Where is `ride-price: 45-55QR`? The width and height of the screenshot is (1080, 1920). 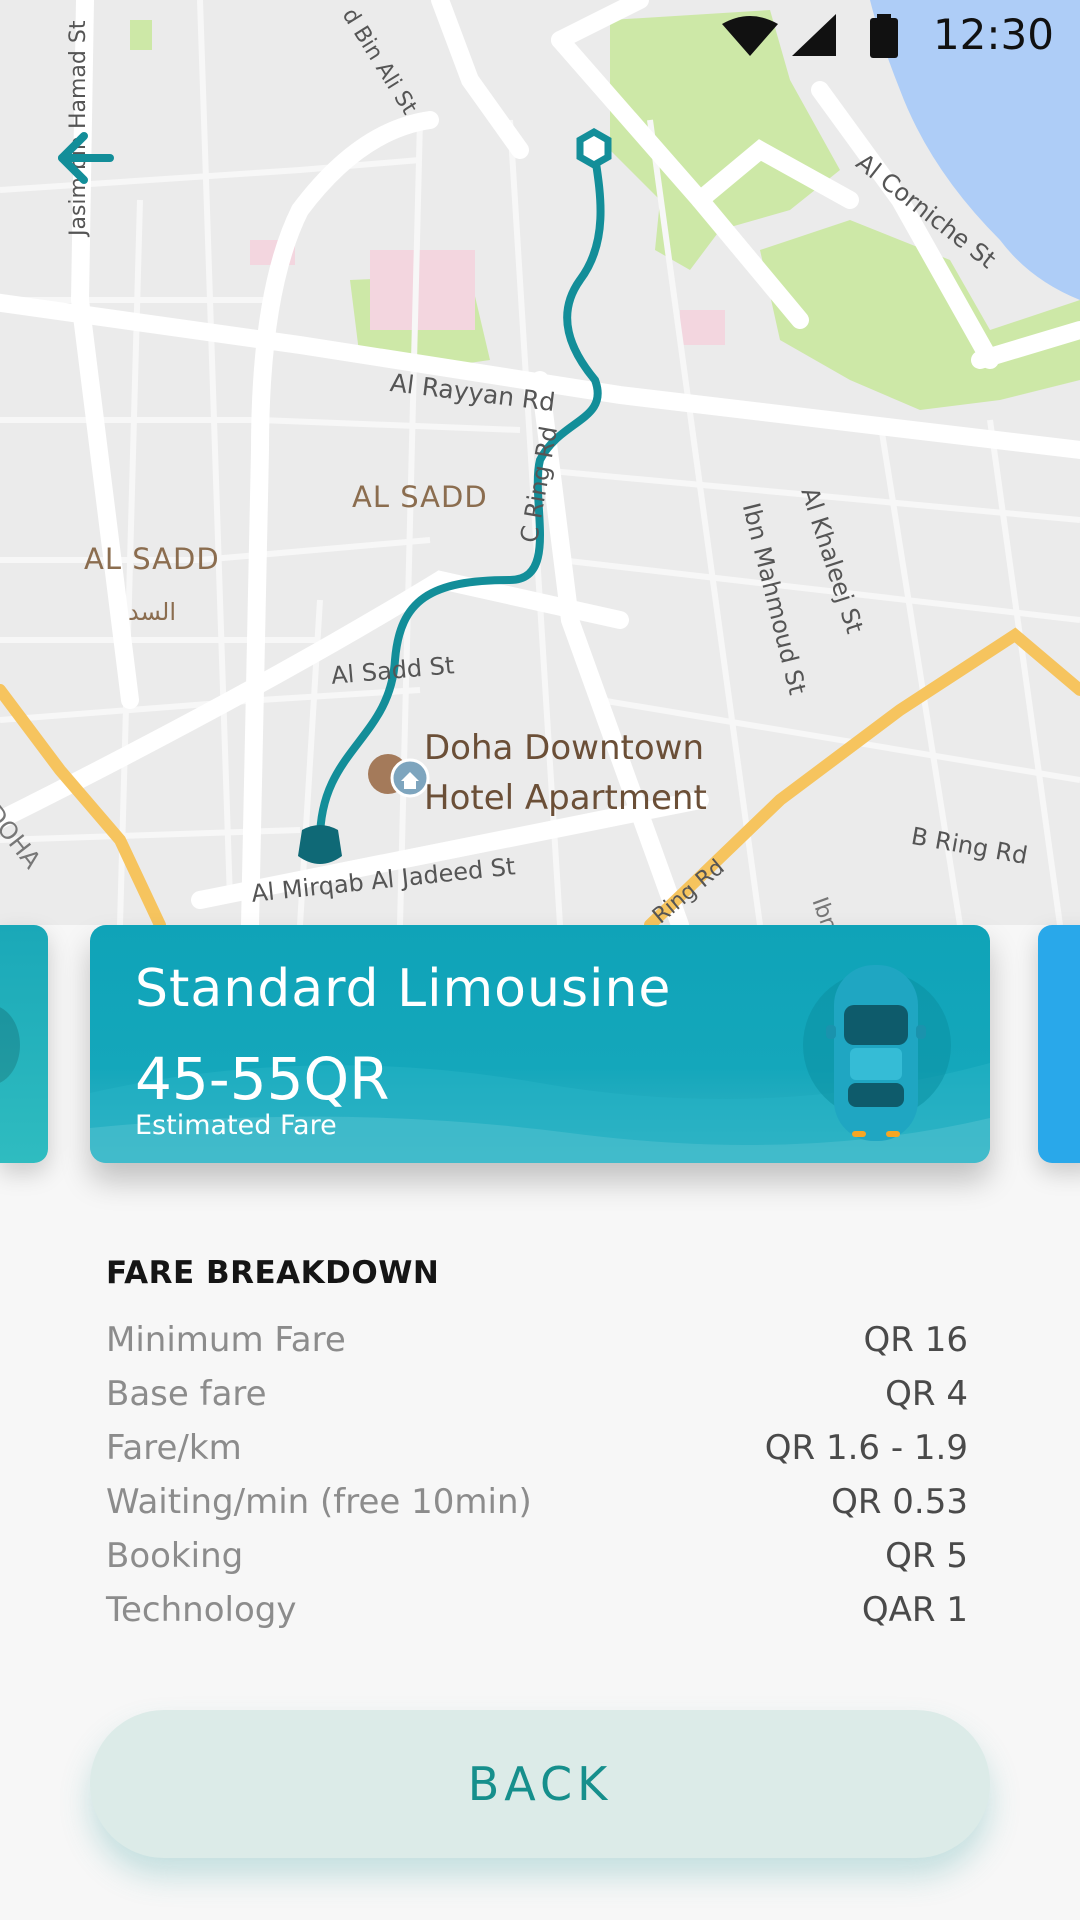 ride-price: 45-55QR is located at coordinates (262, 1079).